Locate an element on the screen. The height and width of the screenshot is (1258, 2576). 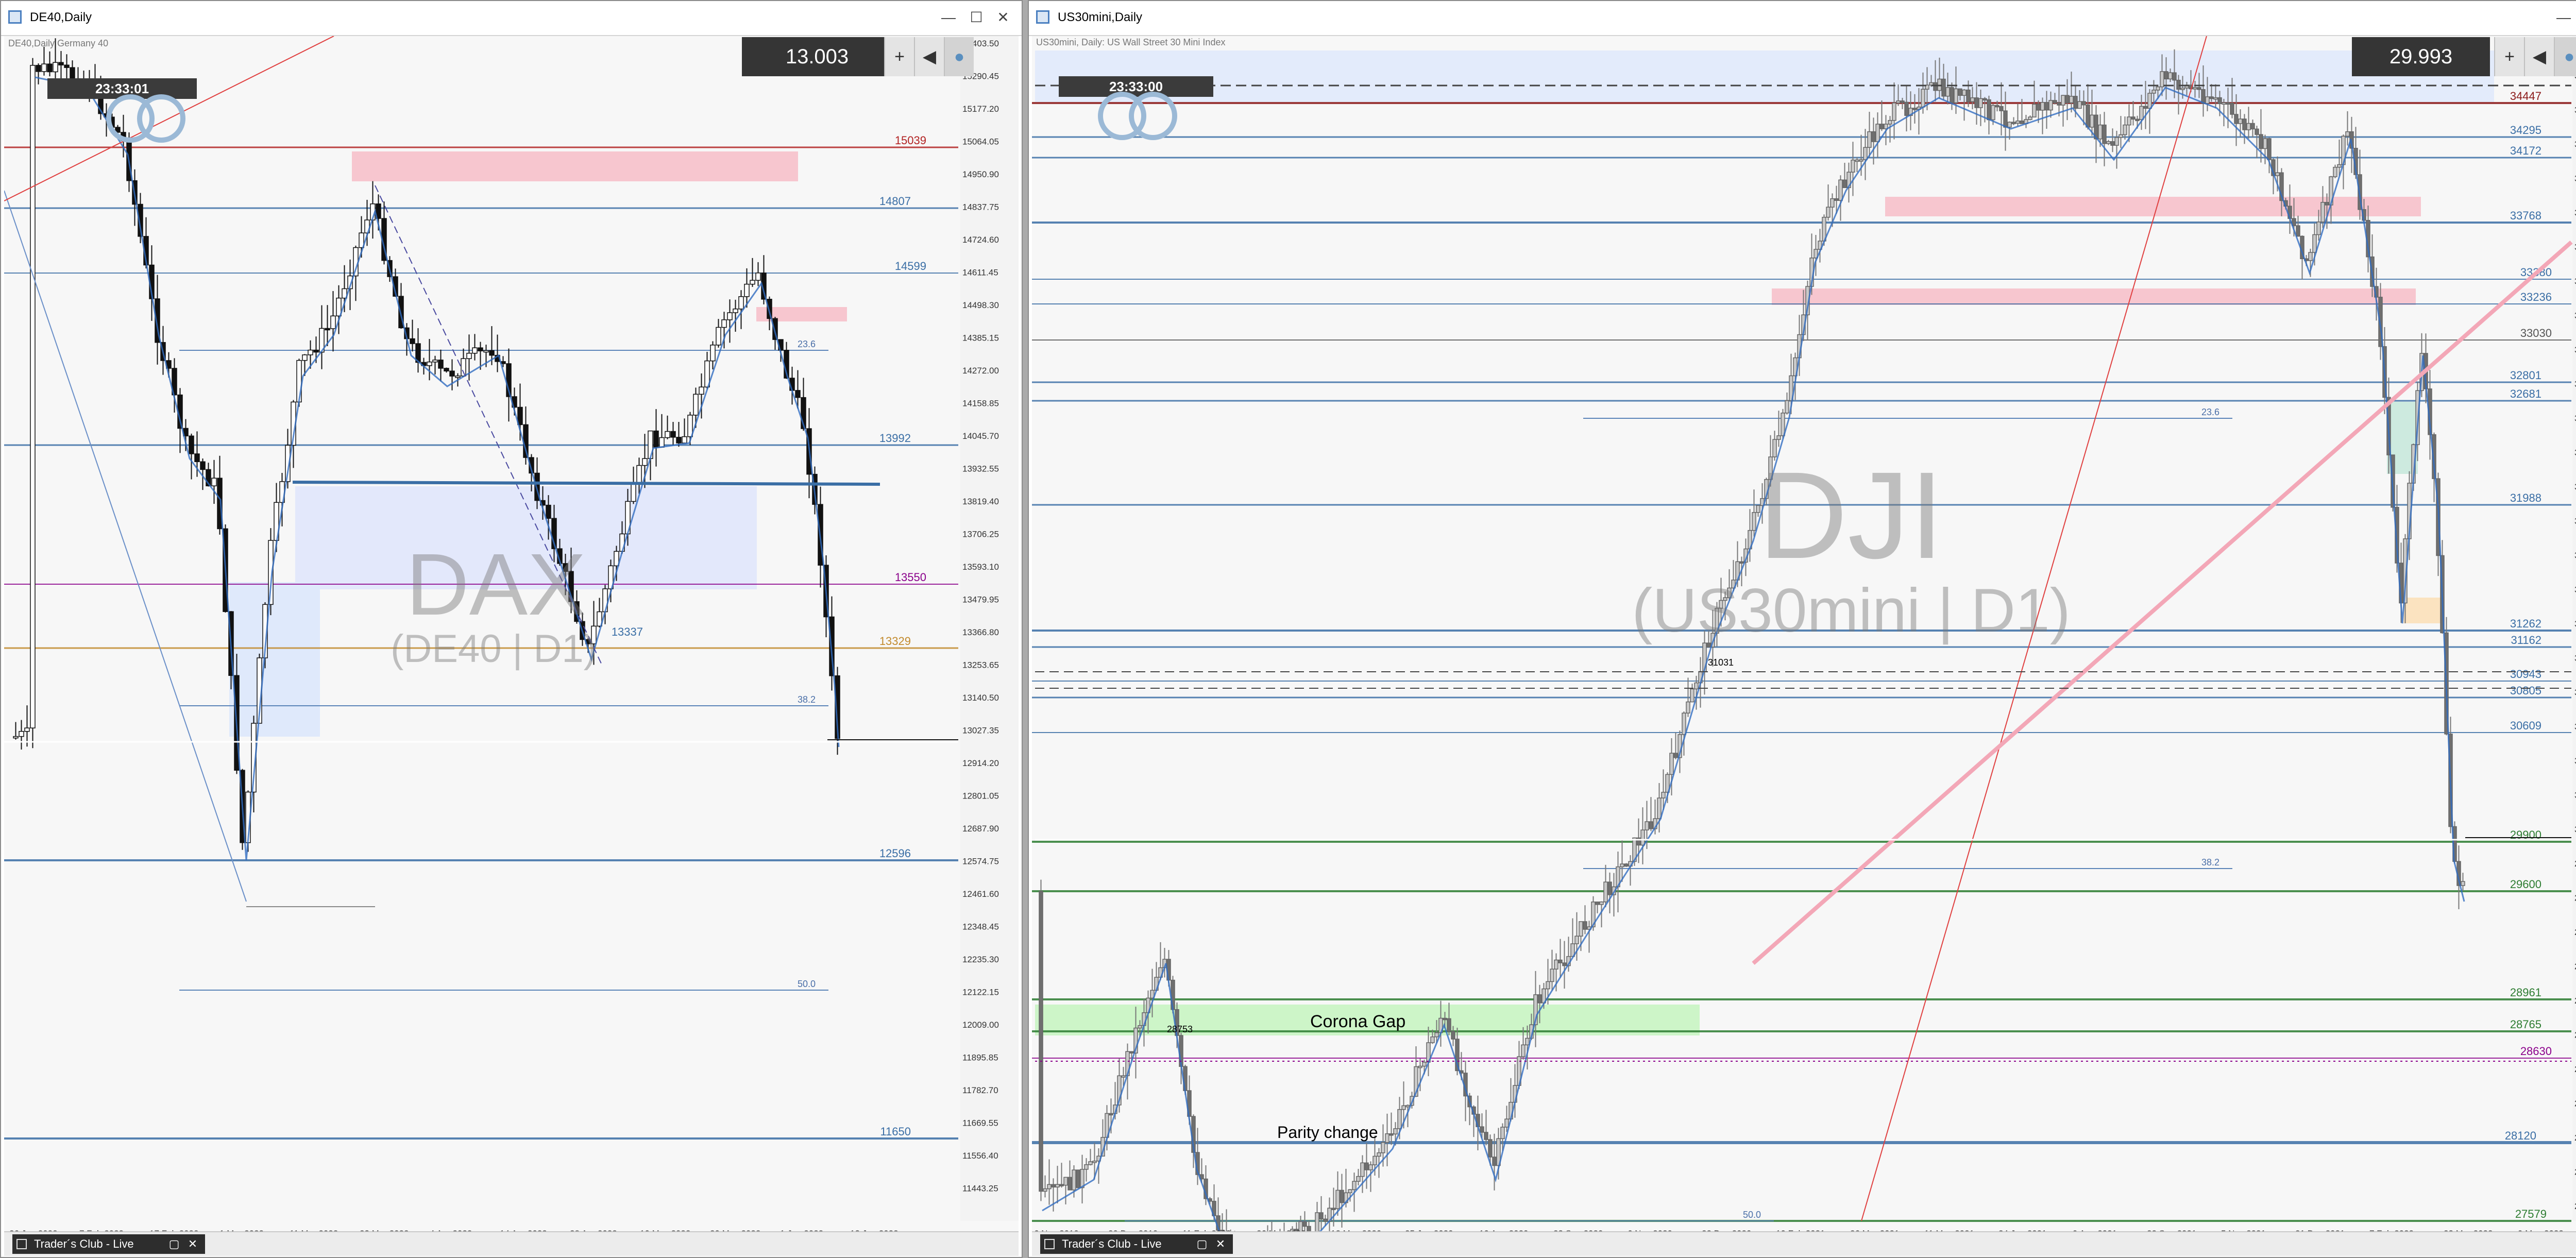
price-axis-tick-label: 13932.55 is located at coordinates (980, 469).